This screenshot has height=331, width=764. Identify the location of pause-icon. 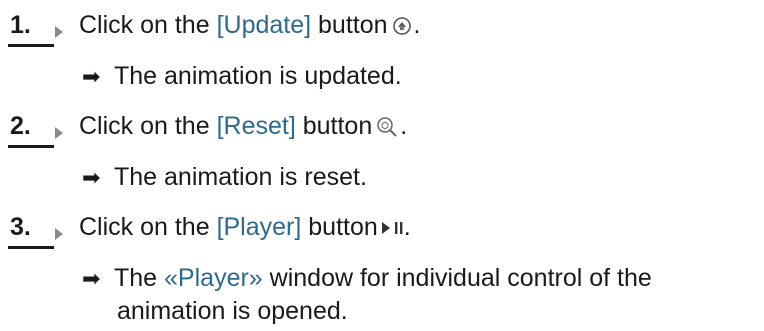
(398, 228).